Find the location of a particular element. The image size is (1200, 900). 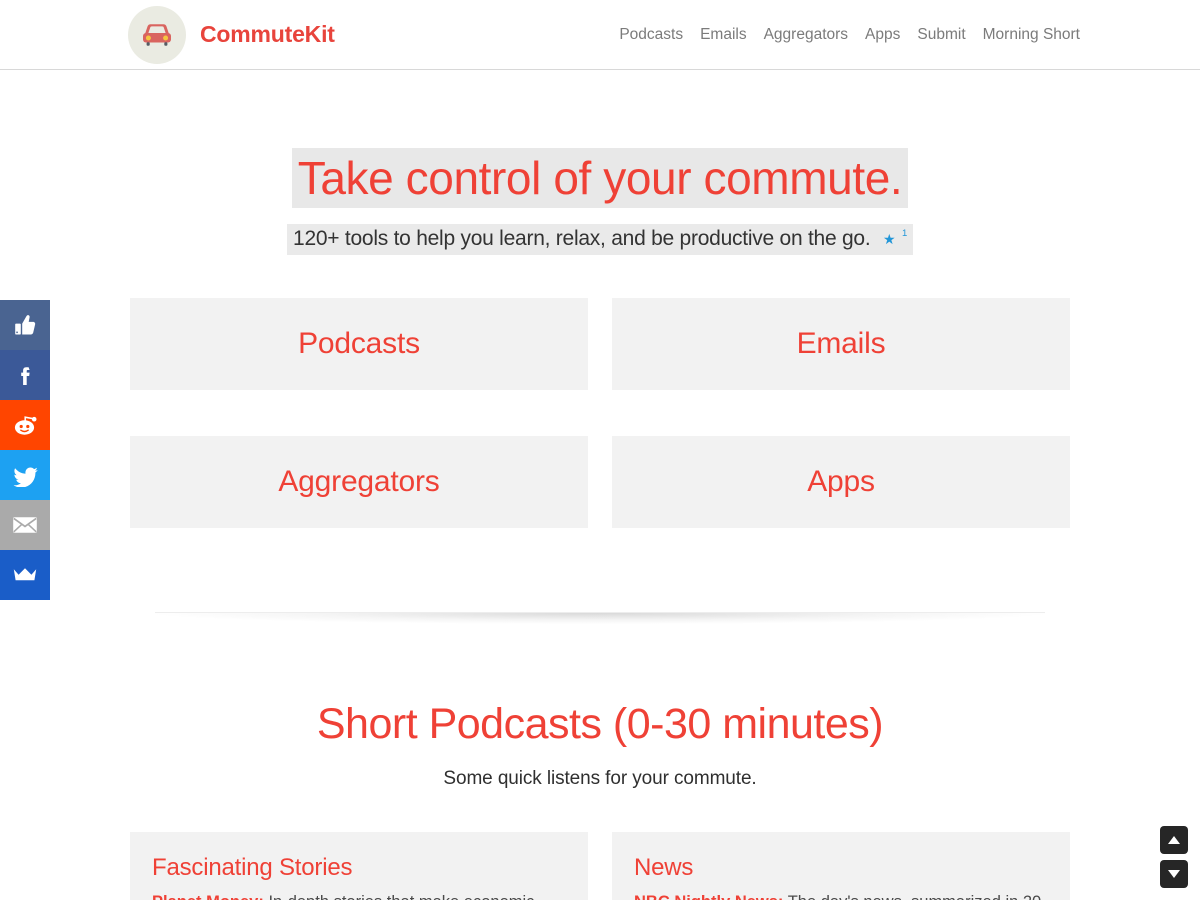

social-share-rail is located at coordinates (25, 450).